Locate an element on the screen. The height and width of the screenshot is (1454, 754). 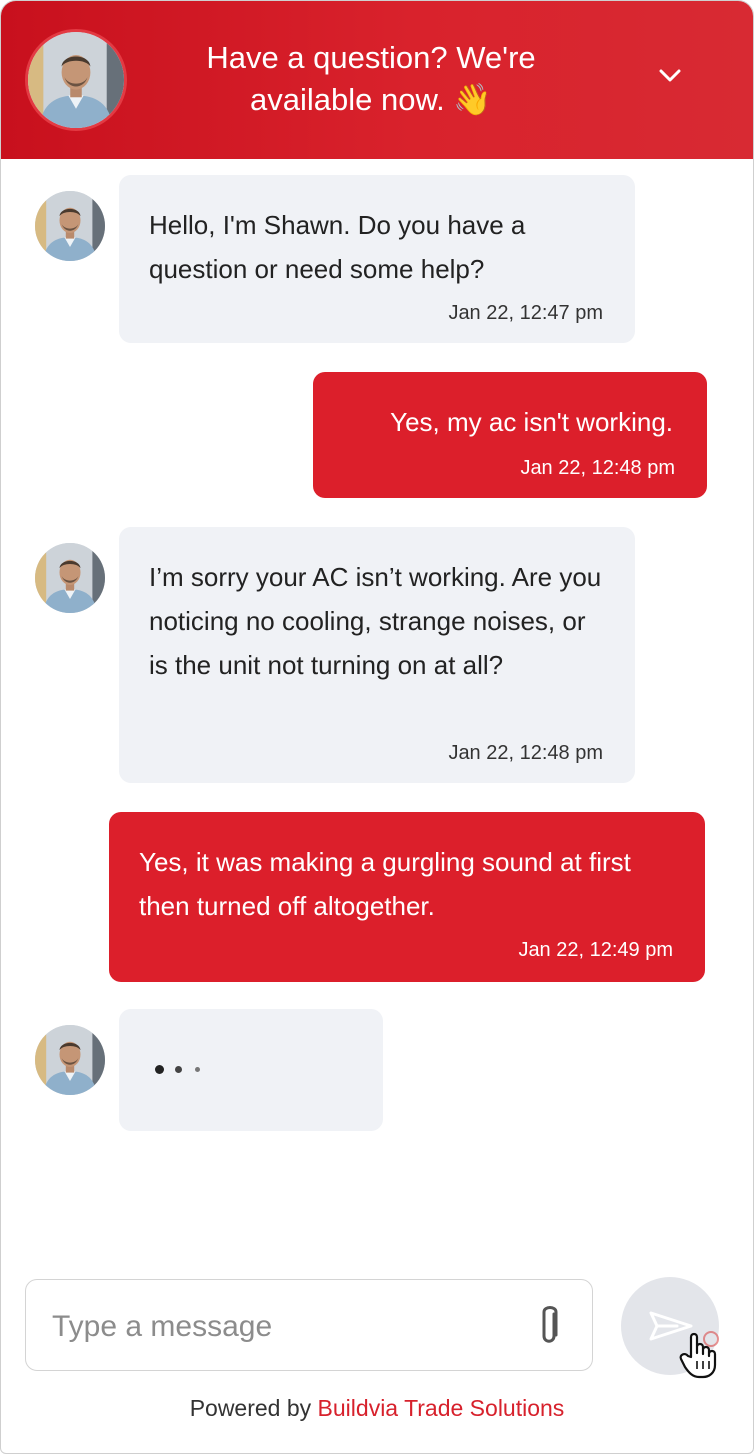
message-composer is located at coordinates (309, 1325).